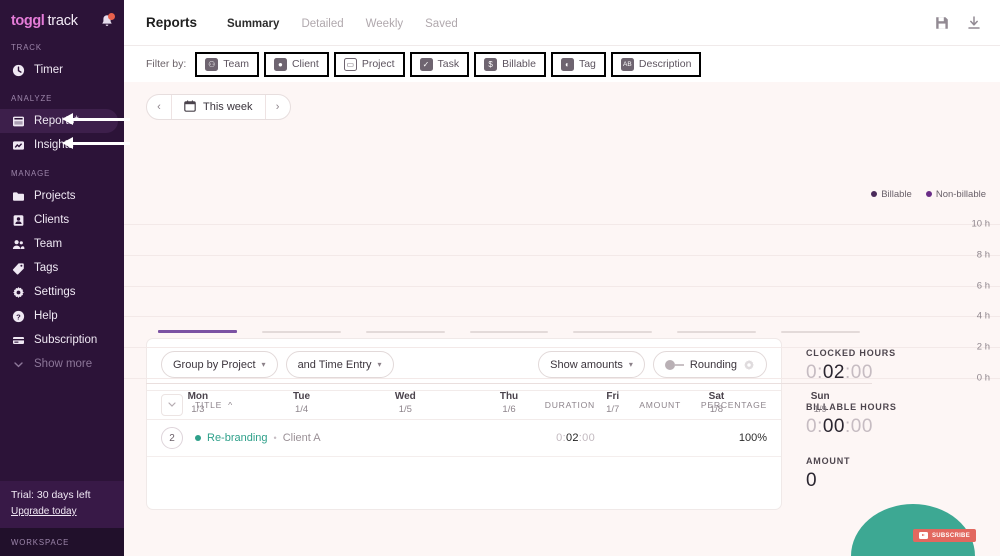 Image resolution: width=1000 pixels, height=556 pixels. Describe the element at coordinates (278, 107) in the screenshot. I see `next-period-button: ›` at that location.